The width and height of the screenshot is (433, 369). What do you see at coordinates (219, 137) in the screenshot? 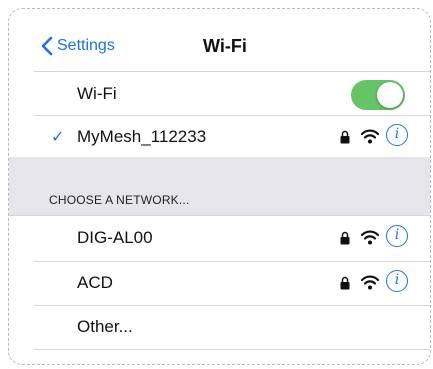
I see `connected-network-row: ✓ MyMesh_112233 i` at bounding box center [219, 137].